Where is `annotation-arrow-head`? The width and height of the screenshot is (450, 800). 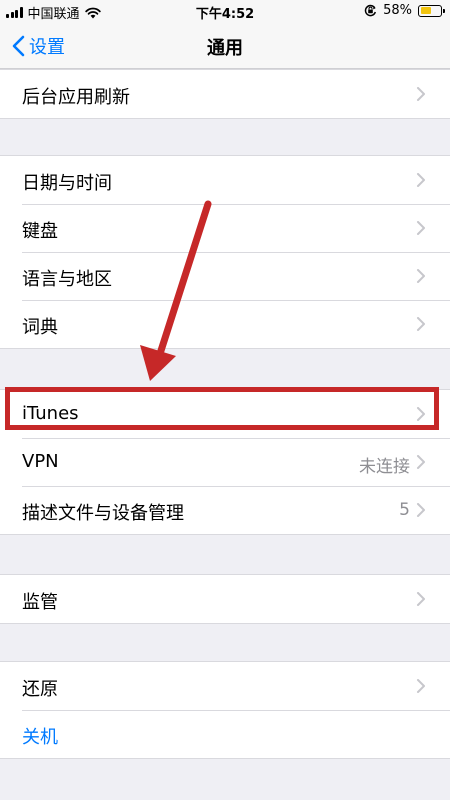
annotation-arrow-head is located at coordinates (158, 363).